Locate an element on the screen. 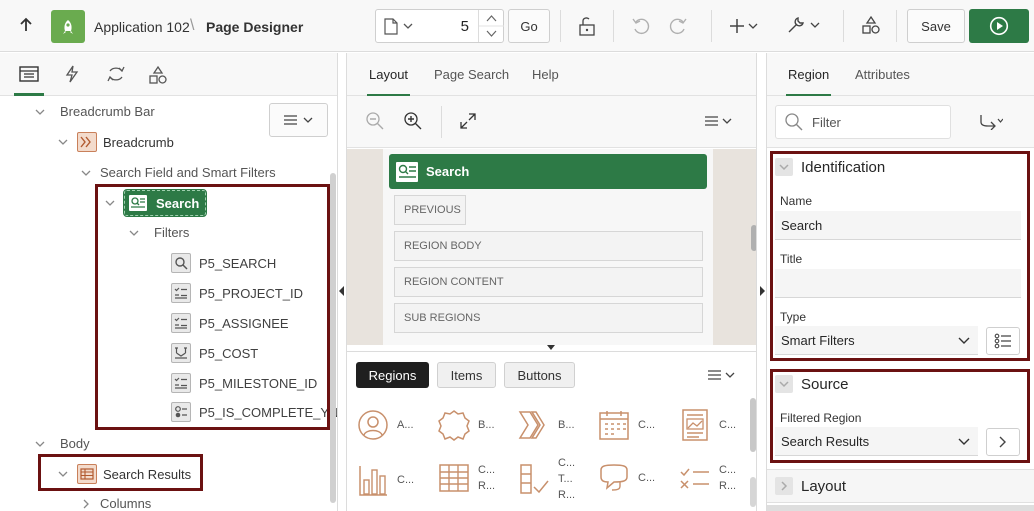 This screenshot has width=1034, height=511. tree-body: Body is located at coordinates (62, 443).